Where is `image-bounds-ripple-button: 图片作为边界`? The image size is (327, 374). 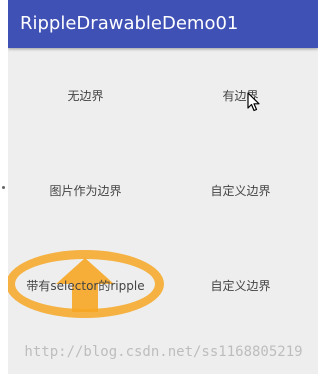
image-bounds-ripple-button: 图片作为边界 is located at coordinates (85, 190).